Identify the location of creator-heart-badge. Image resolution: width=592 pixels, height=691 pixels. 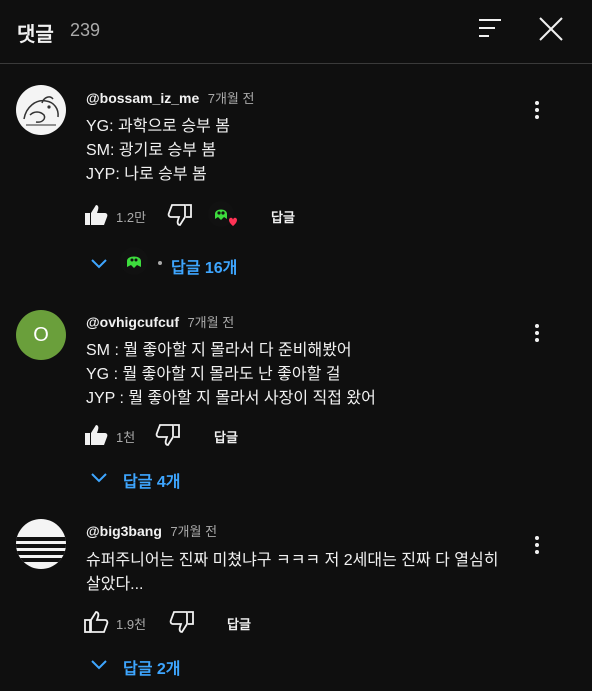
(224, 216).